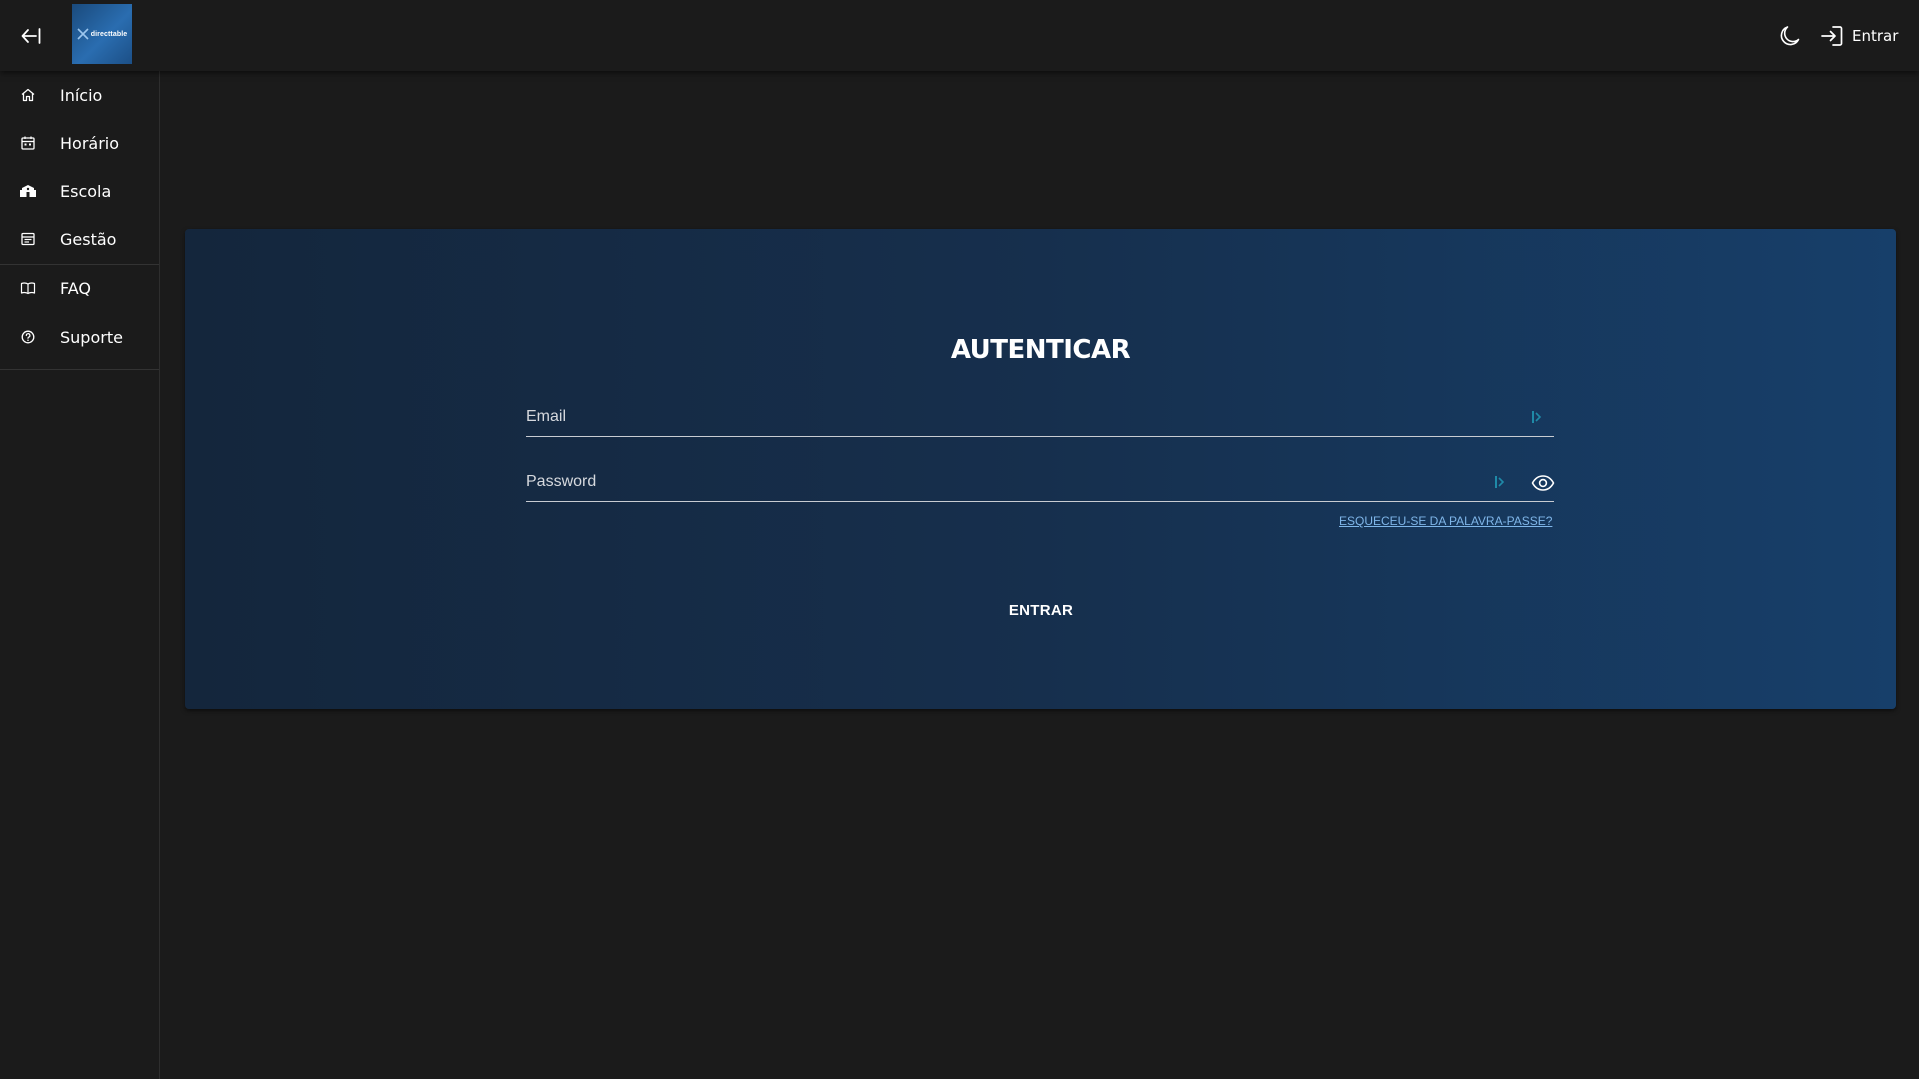 This screenshot has height=1079, width=1919. Describe the element at coordinates (79, 369) in the screenshot. I see `sidebar-divider` at that location.